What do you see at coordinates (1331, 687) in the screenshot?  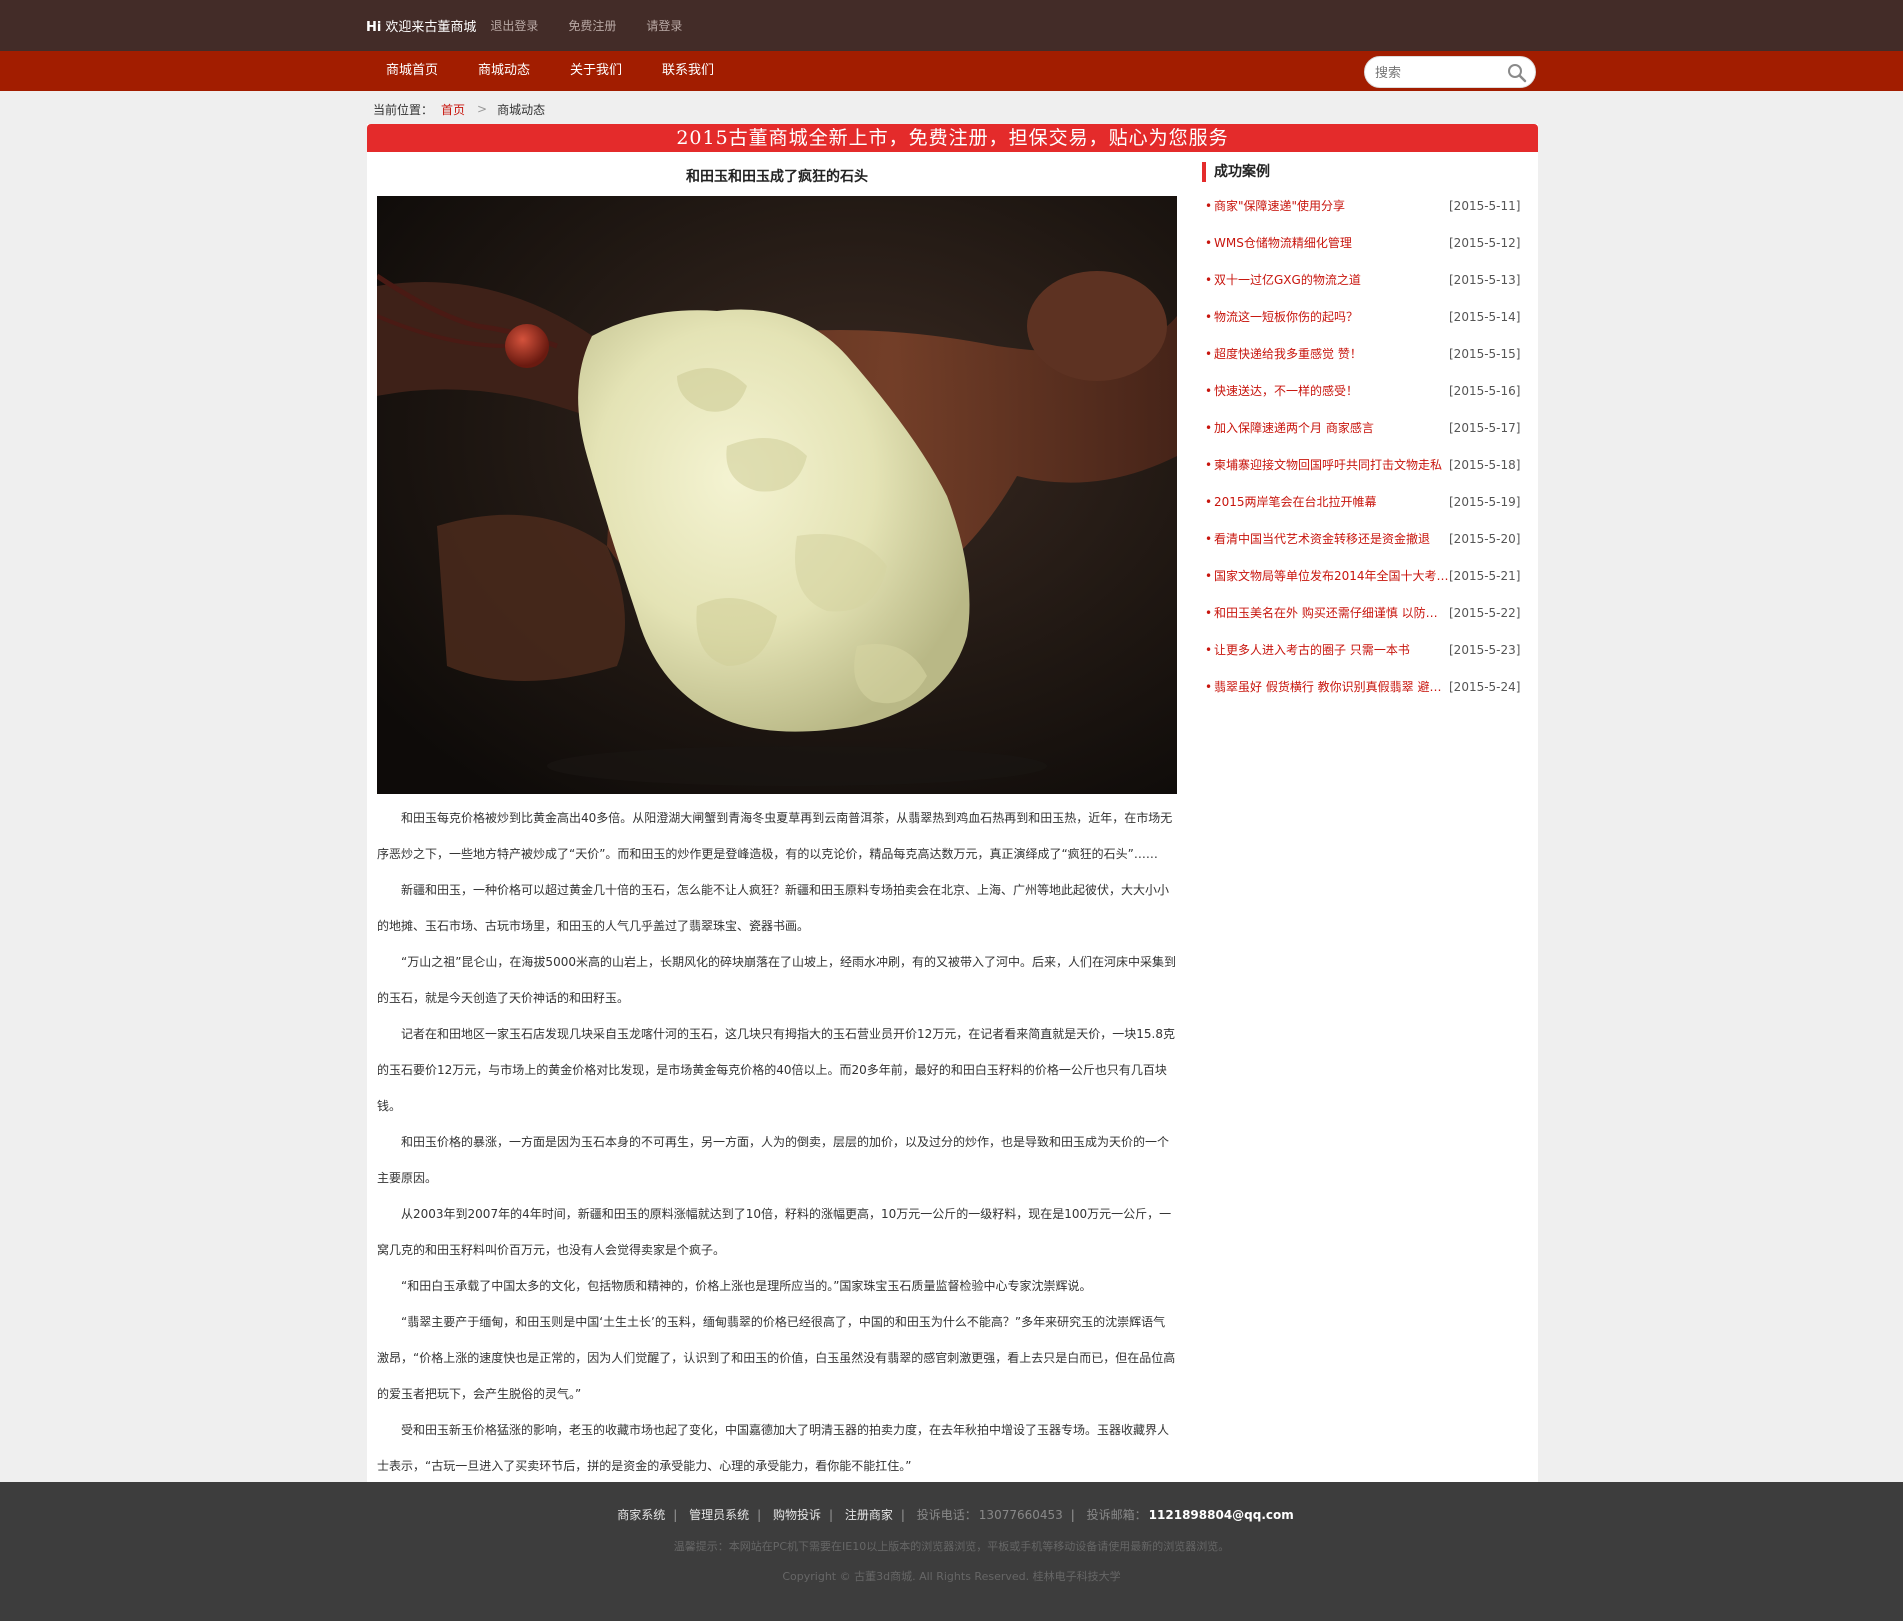 I see `case-link: 翡翠虽好 假货横行 教你识别真假翡翠 避免上当` at bounding box center [1331, 687].